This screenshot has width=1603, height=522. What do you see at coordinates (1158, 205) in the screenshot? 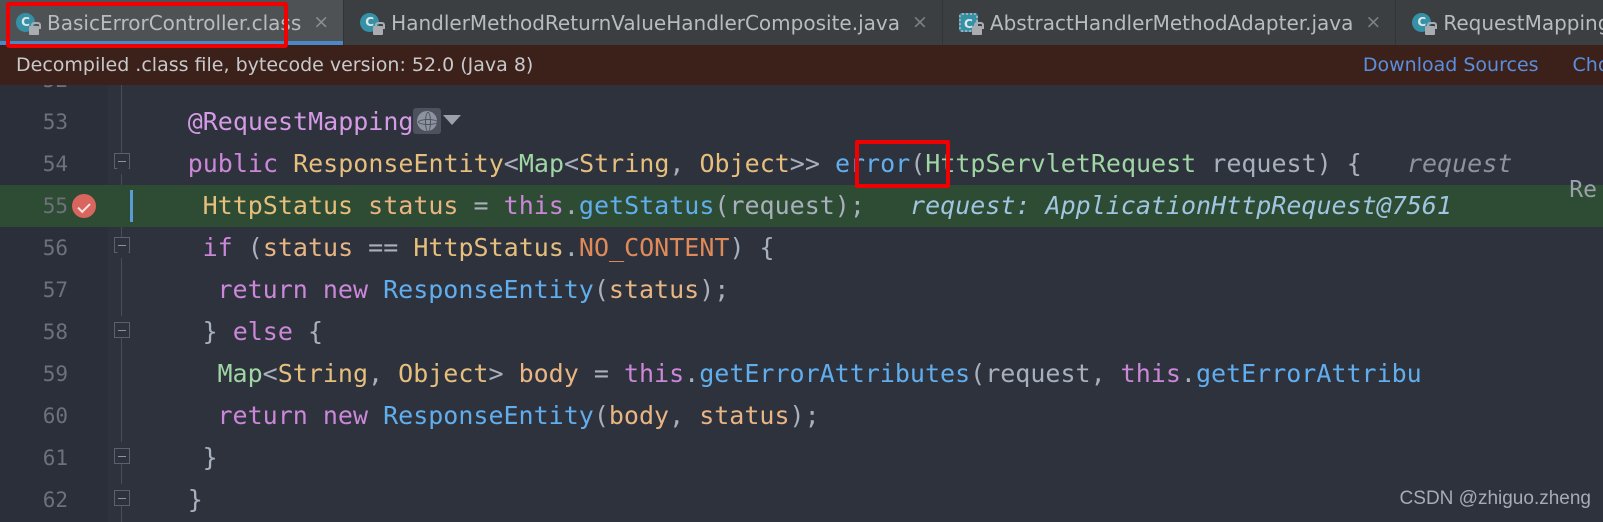
I see `token: request: ApplicationHttpRequest@7561` at bounding box center [1158, 205].